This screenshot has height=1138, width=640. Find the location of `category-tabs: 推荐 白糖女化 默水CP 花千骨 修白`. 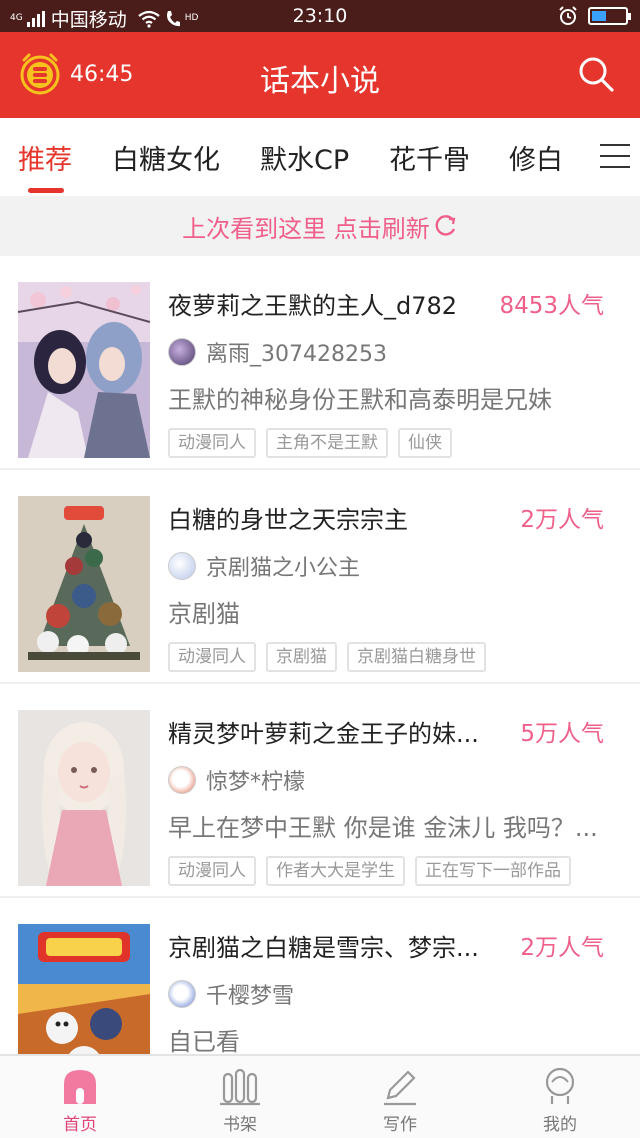

category-tabs: 推荐 白糖女化 默水CP 花千骨 修白 is located at coordinates (320, 157).